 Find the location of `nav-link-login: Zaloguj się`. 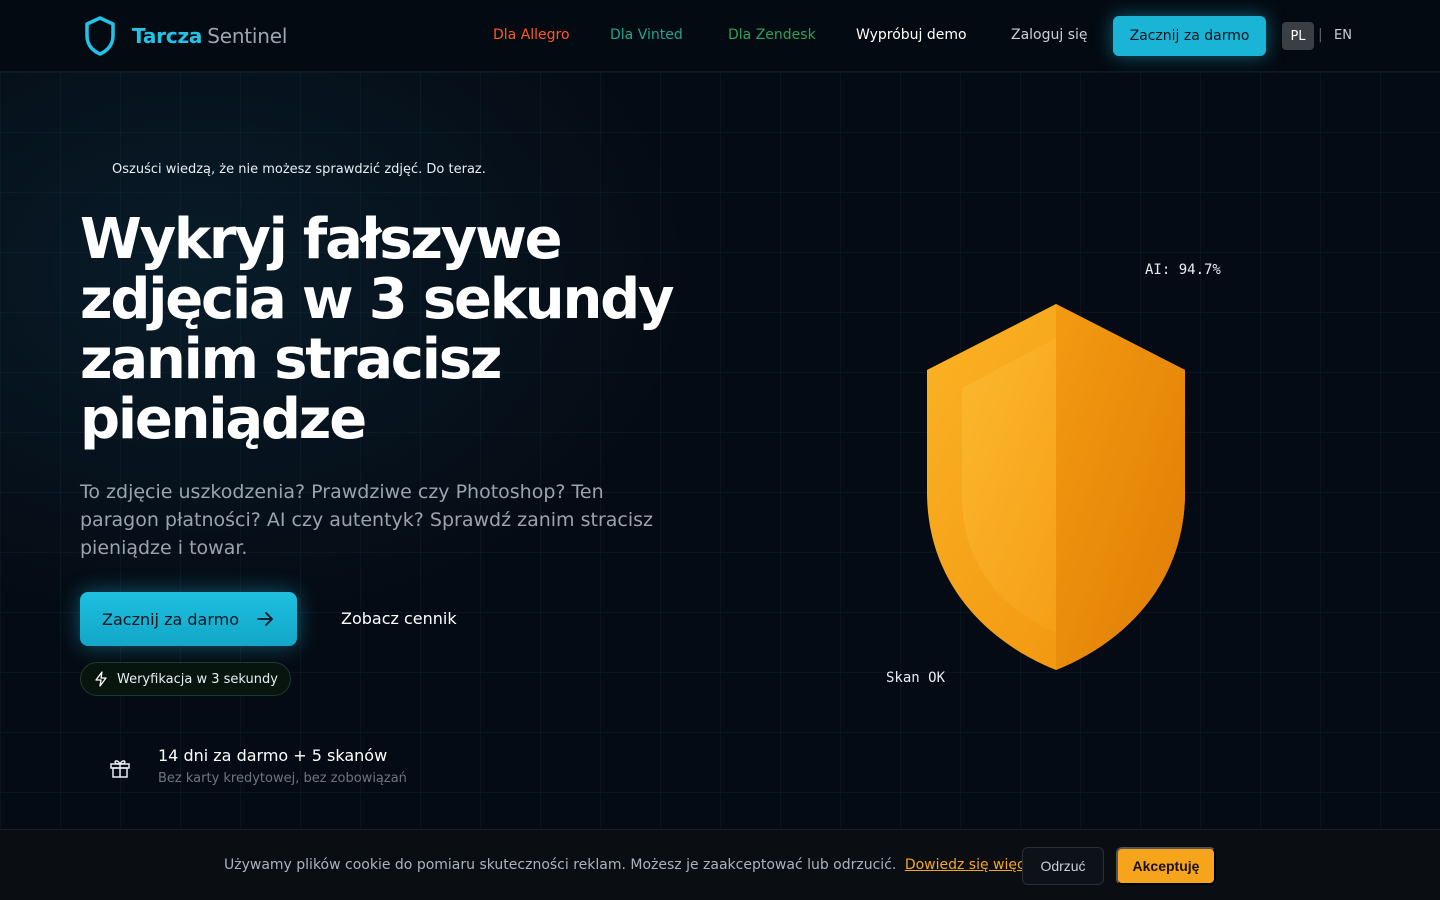

nav-link-login: Zaloguj się is located at coordinates (1049, 35).